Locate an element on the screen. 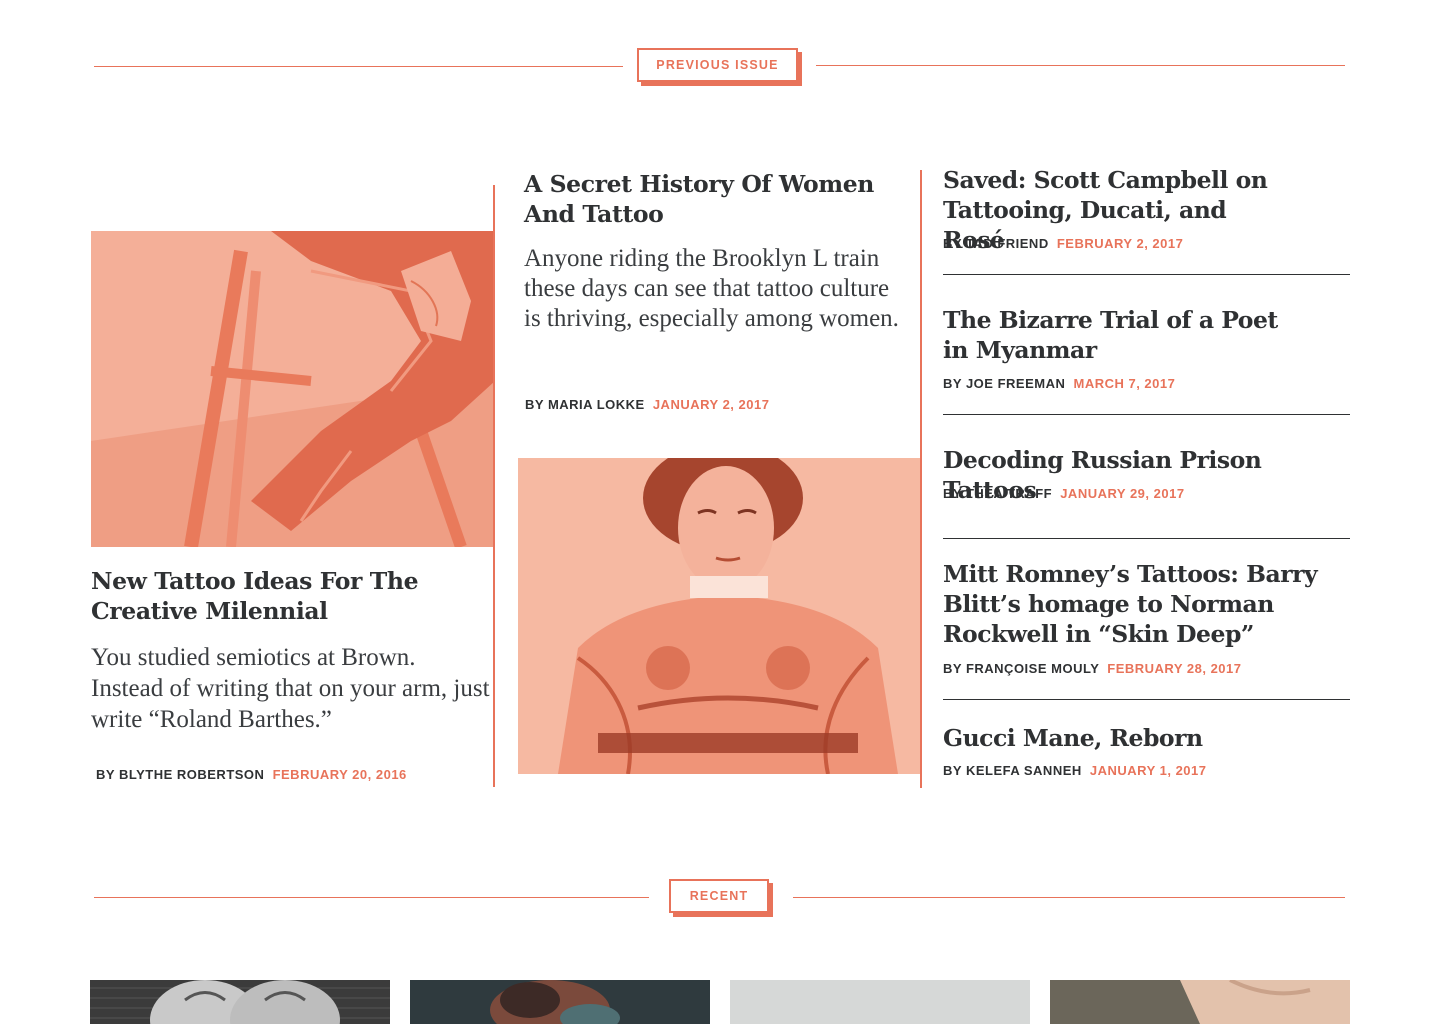 This screenshot has width=1440, height=1024. author-link: Joe Freeman is located at coordinates (1015, 383).